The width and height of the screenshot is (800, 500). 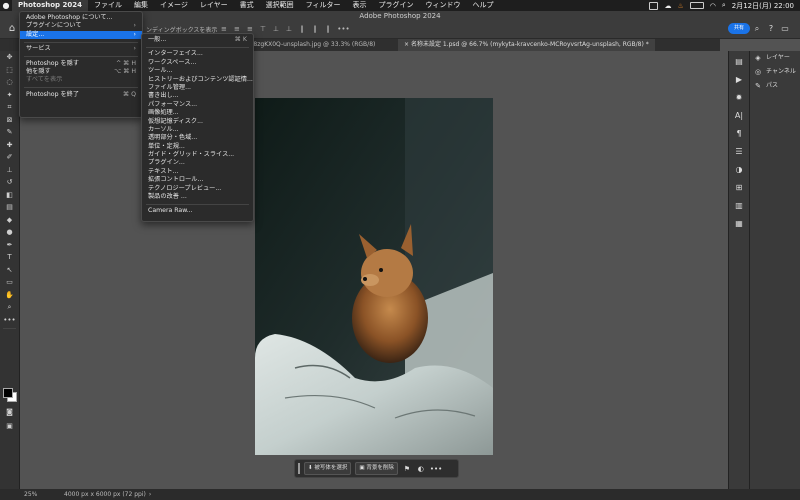 What do you see at coordinates (696, 5) in the screenshot?
I see `battery-icon` at bounding box center [696, 5].